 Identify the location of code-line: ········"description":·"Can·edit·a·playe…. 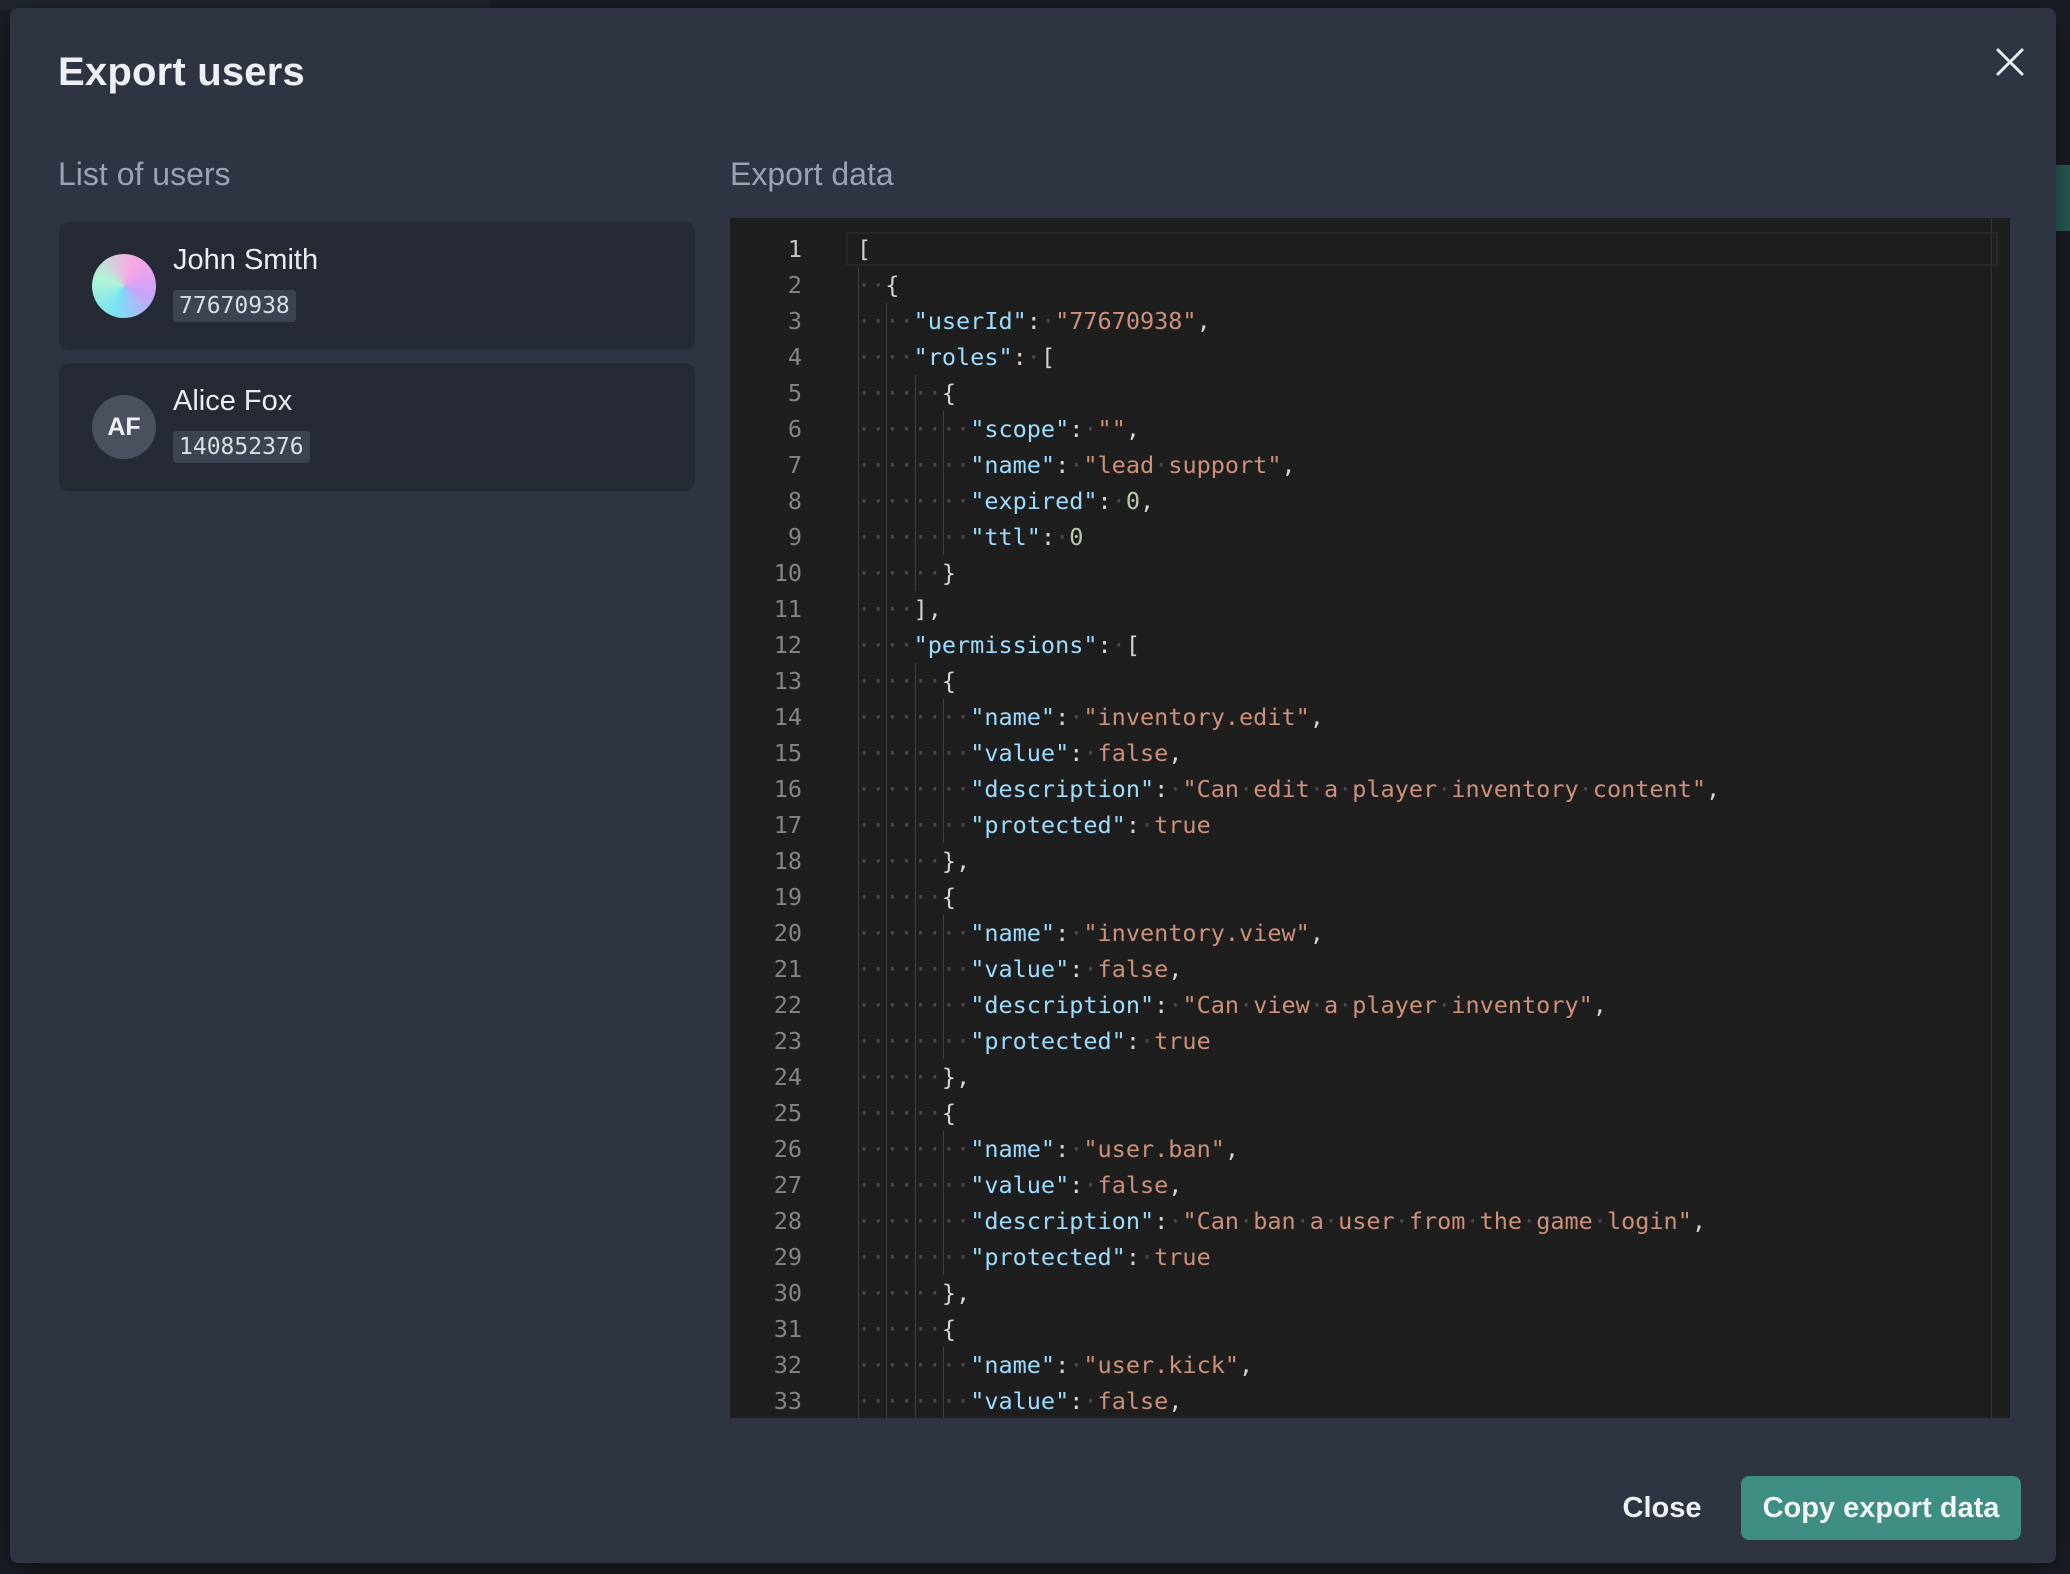
(1288, 789).